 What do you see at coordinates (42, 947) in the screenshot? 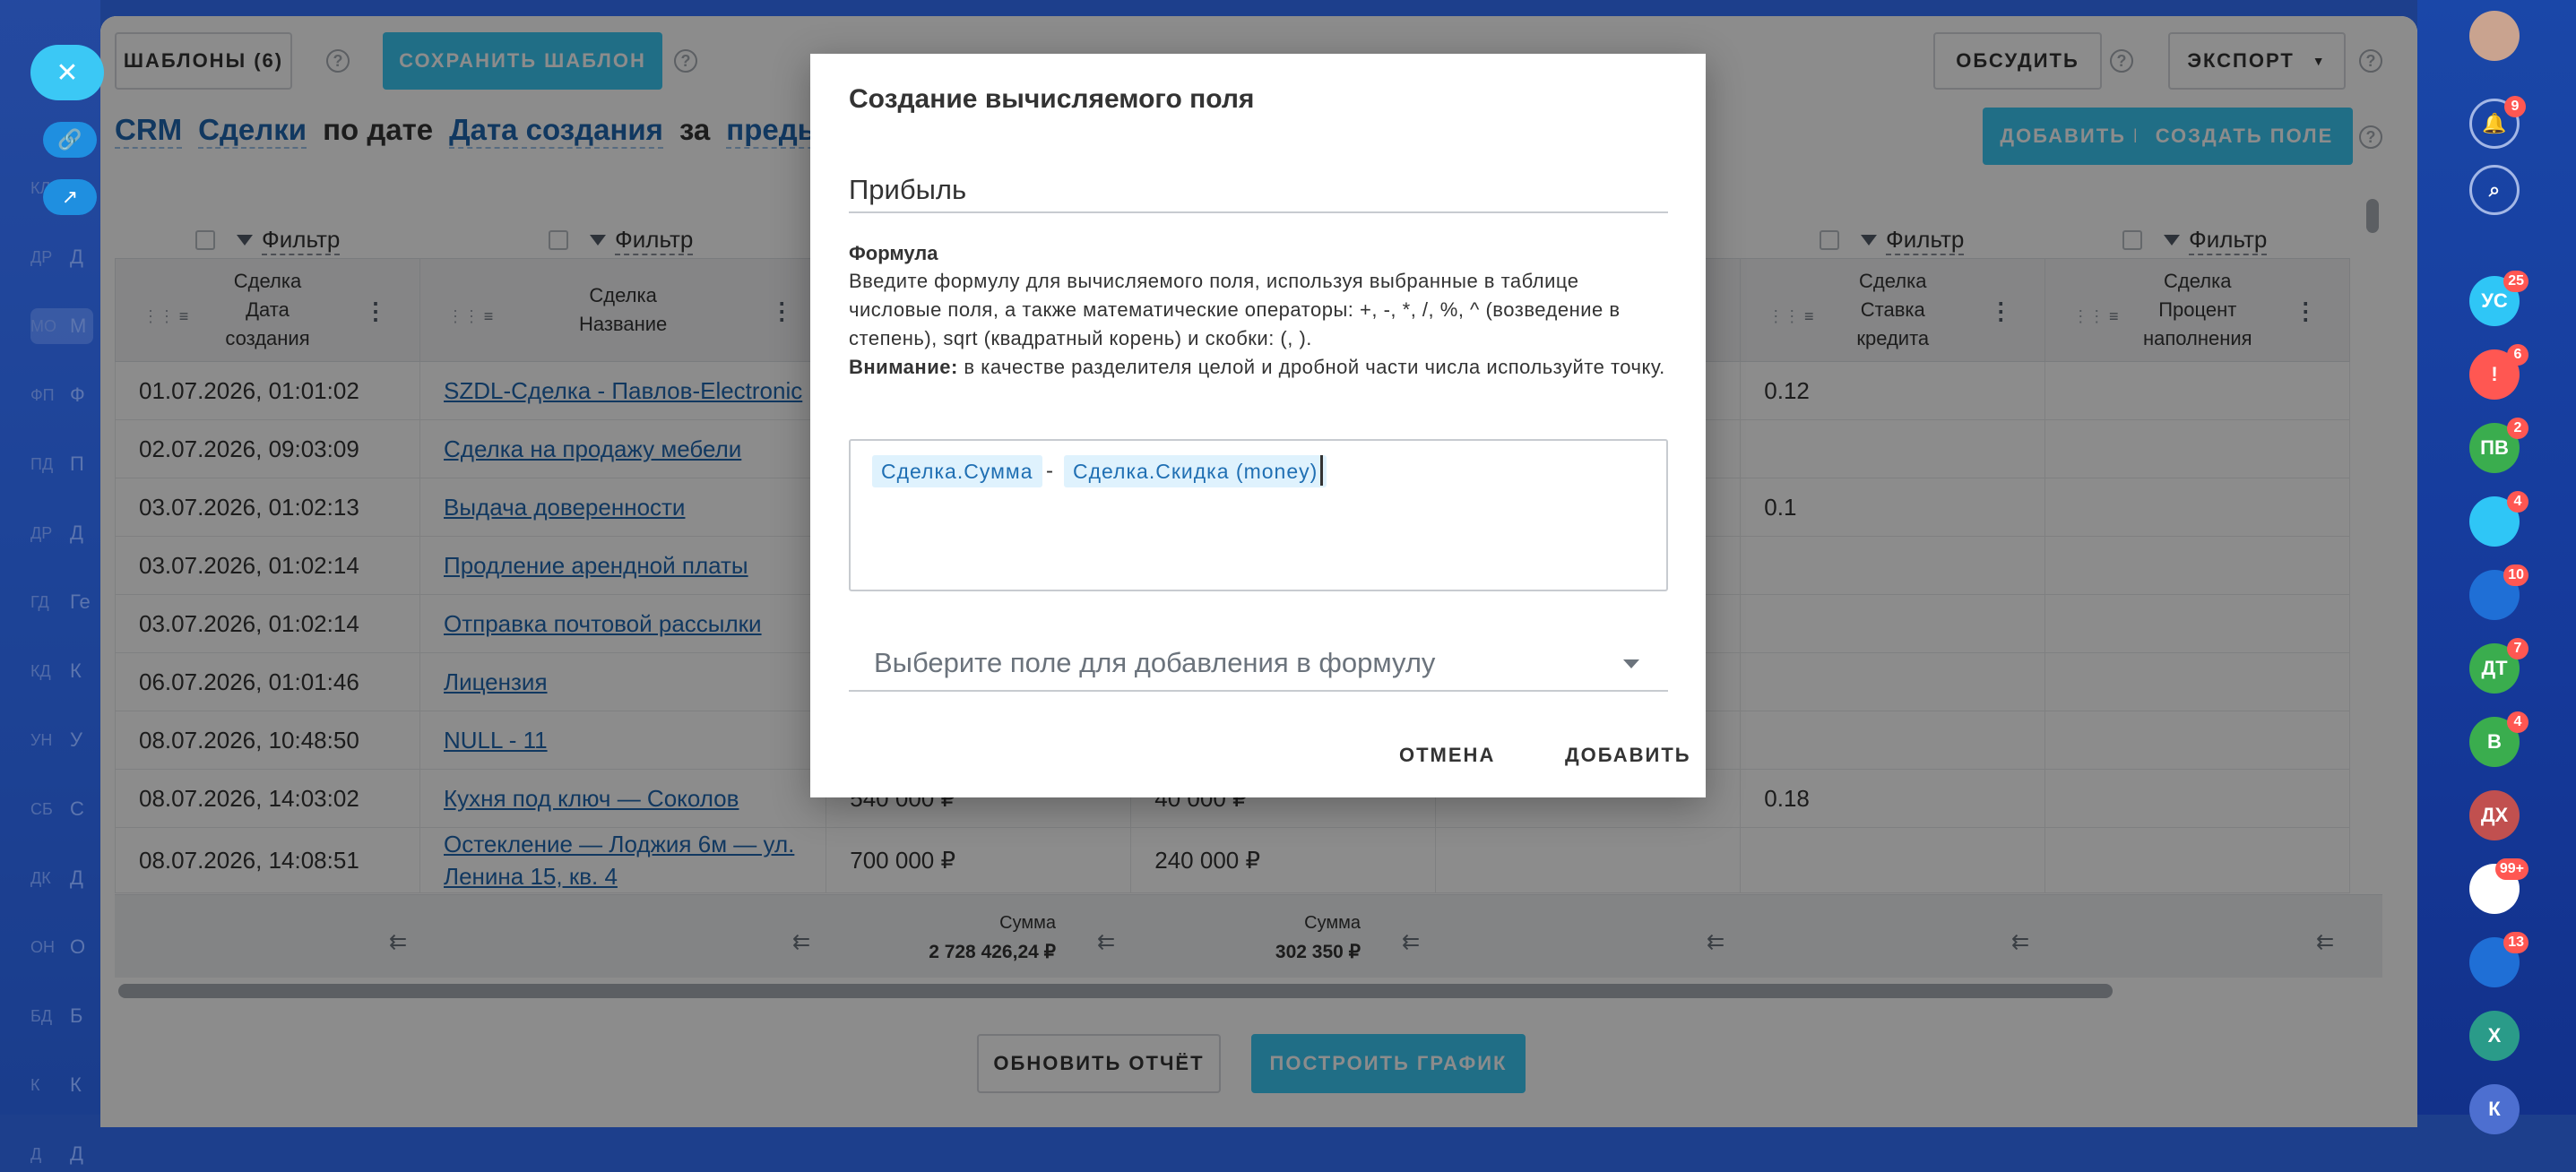
I see `left-nav-abbr: ОН` at bounding box center [42, 947].